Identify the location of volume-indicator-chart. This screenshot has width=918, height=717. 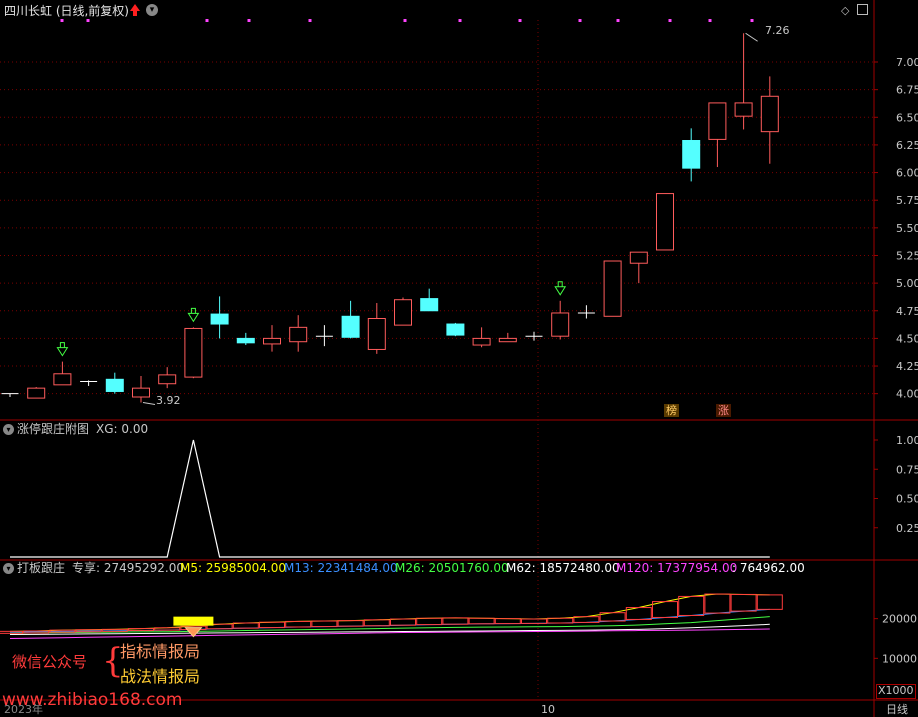
(391, 616).